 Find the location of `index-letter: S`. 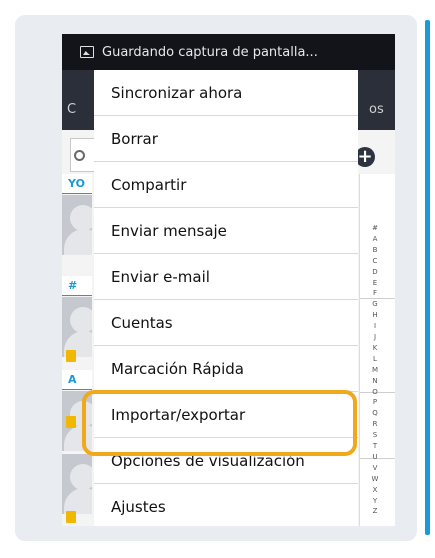

index-letter: S is located at coordinates (375, 435).